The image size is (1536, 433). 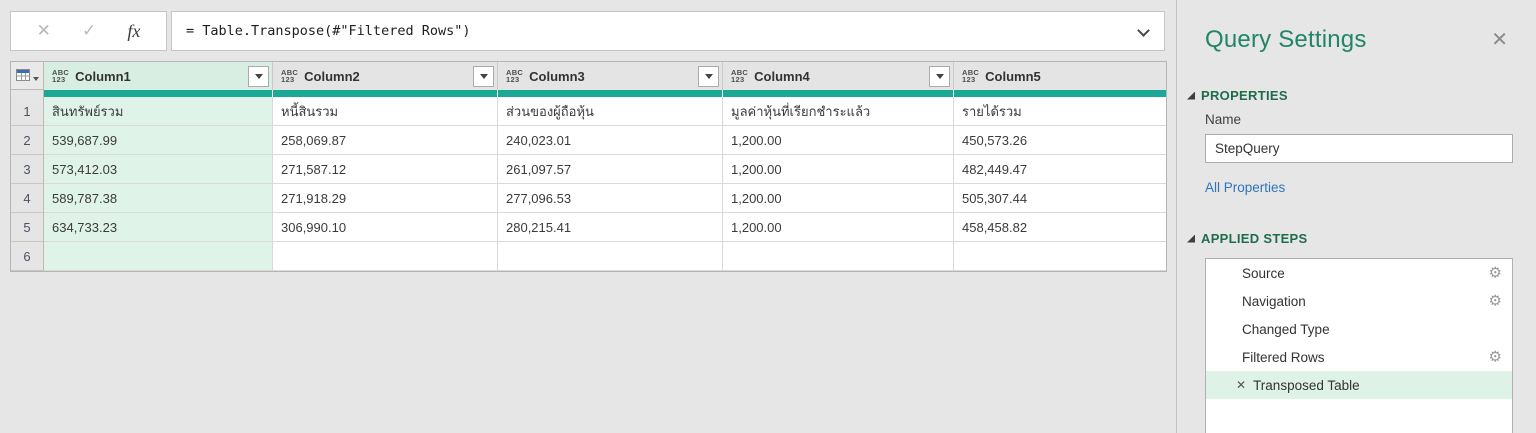 I want to click on cell: 280,215.41, so click(x=610, y=227).